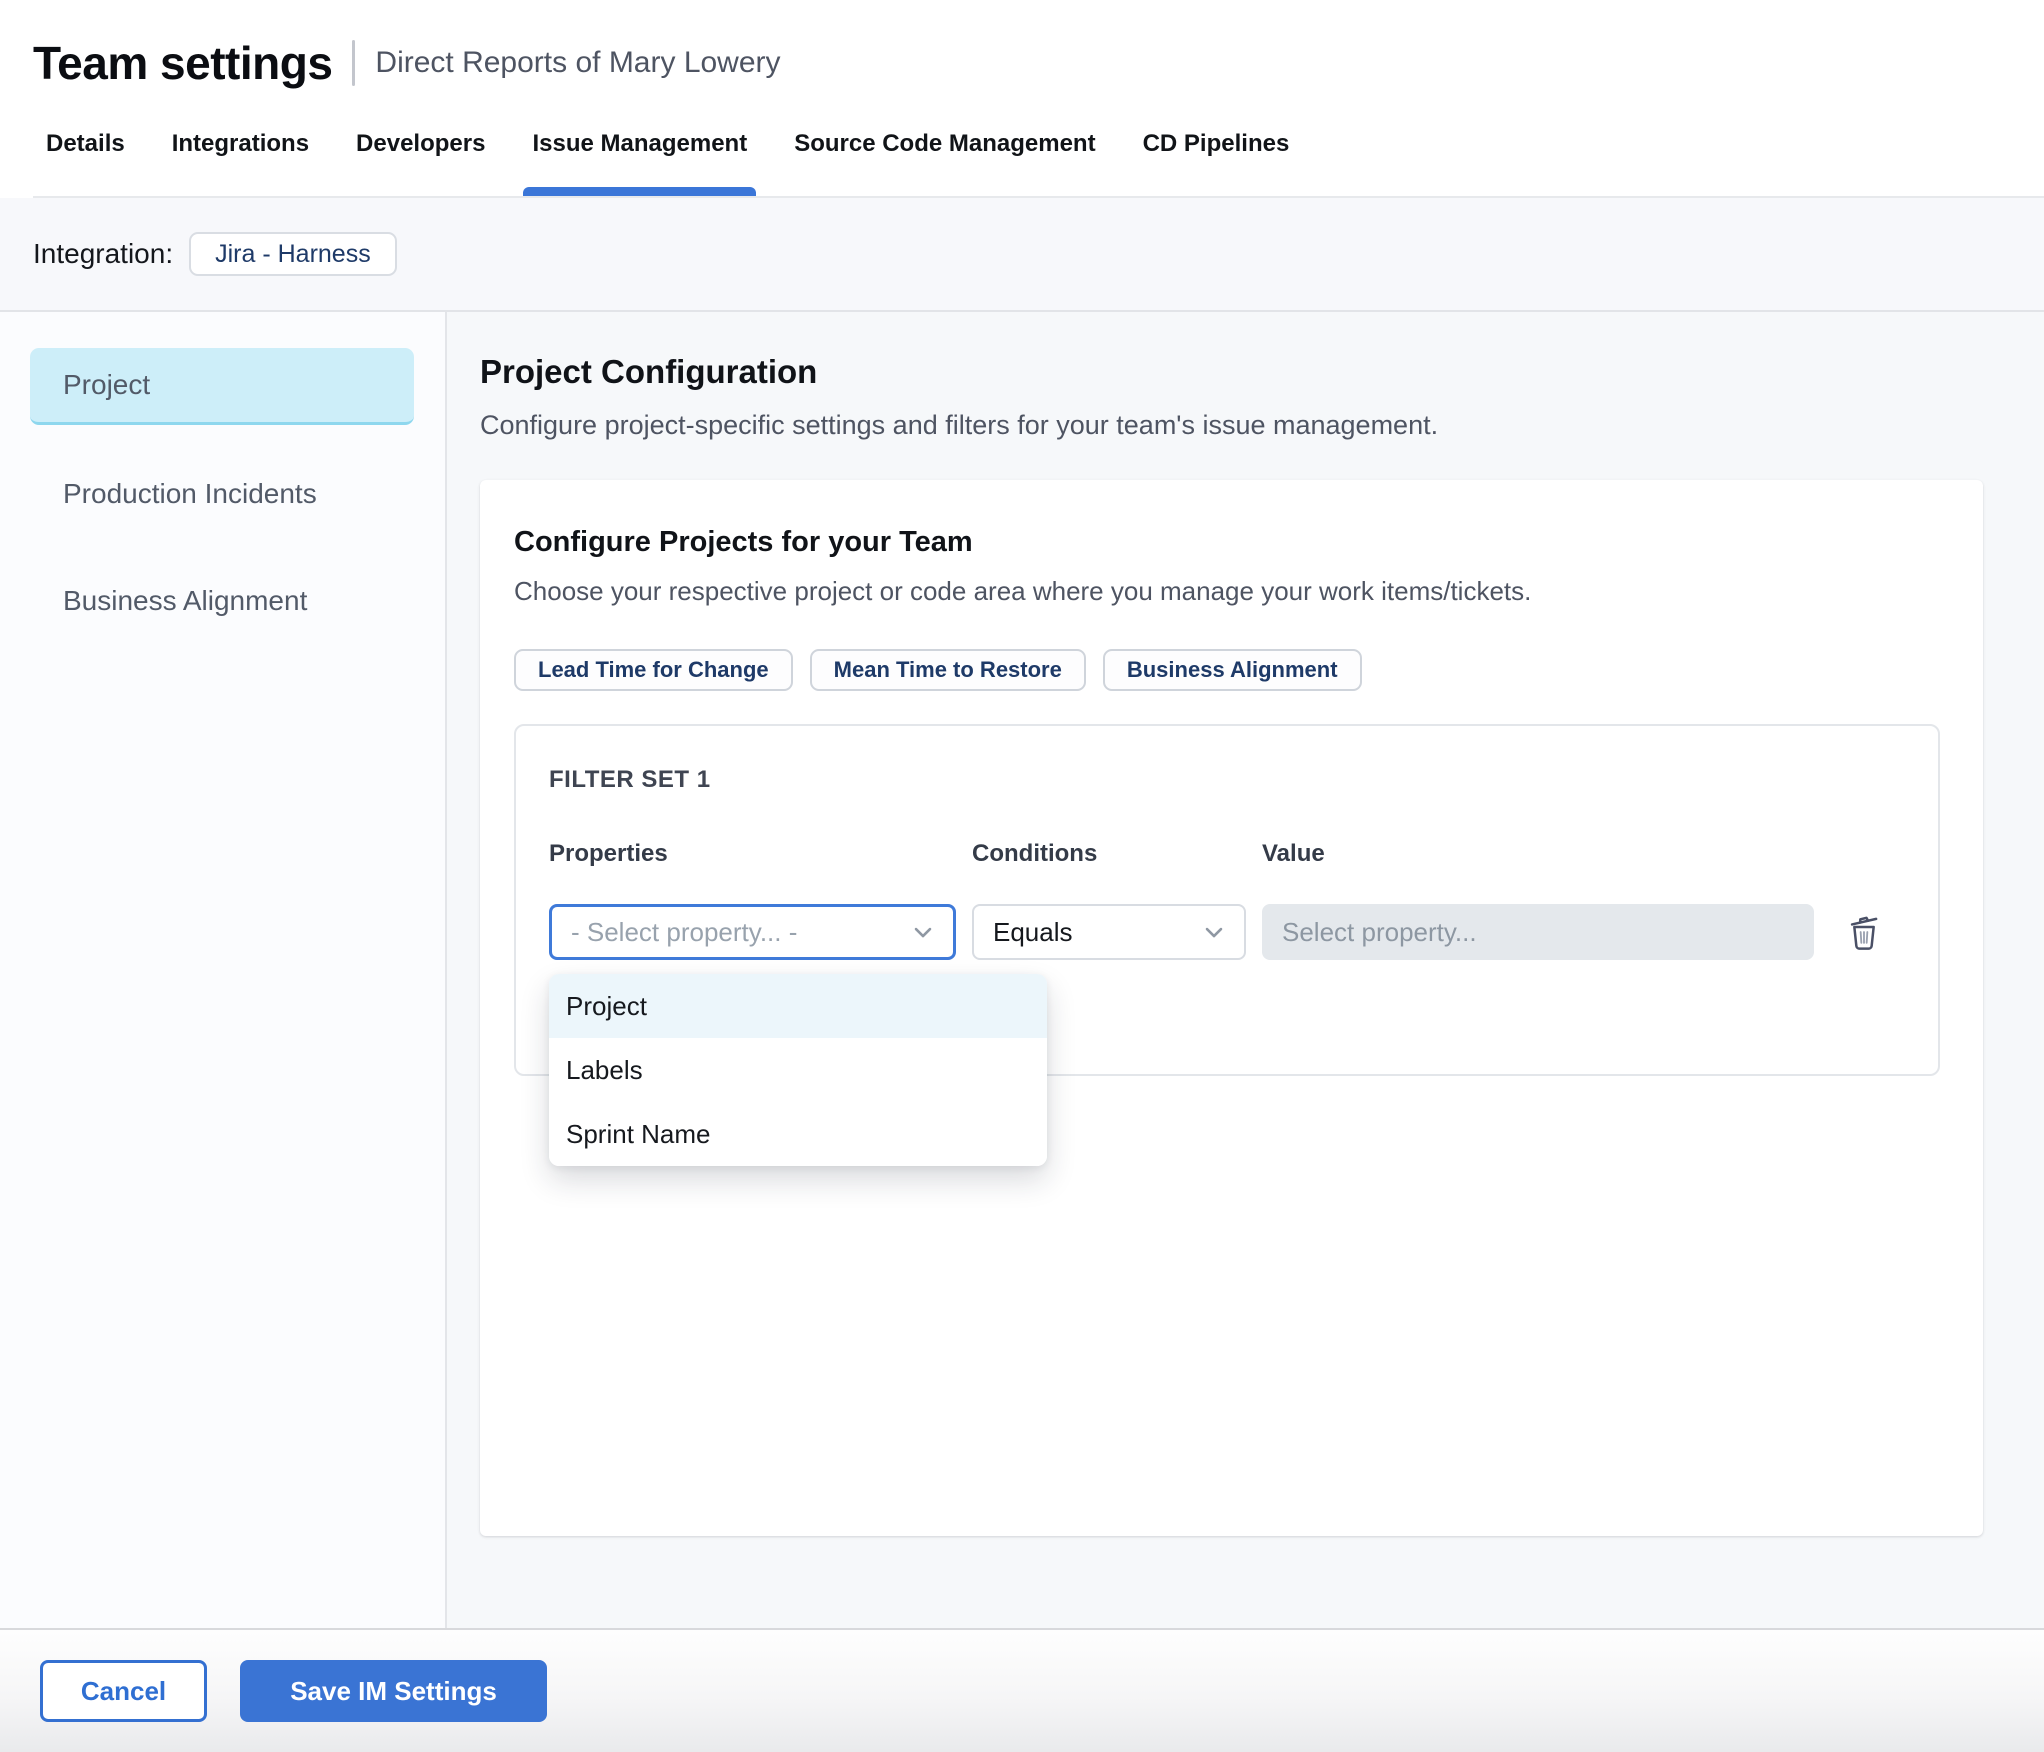 This screenshot has width=2044, height=1752. What do you see at coordinates (103, 253) in the screenshot?
I see `integration-label: Integration:` at bounding box center [103, 253].